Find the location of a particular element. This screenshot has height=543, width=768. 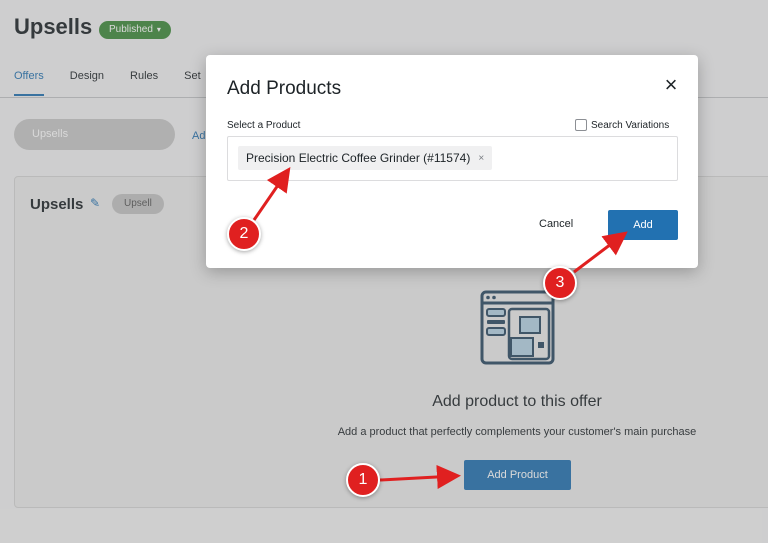

step-marker-1: 1 is located at coordinates (363, 480).